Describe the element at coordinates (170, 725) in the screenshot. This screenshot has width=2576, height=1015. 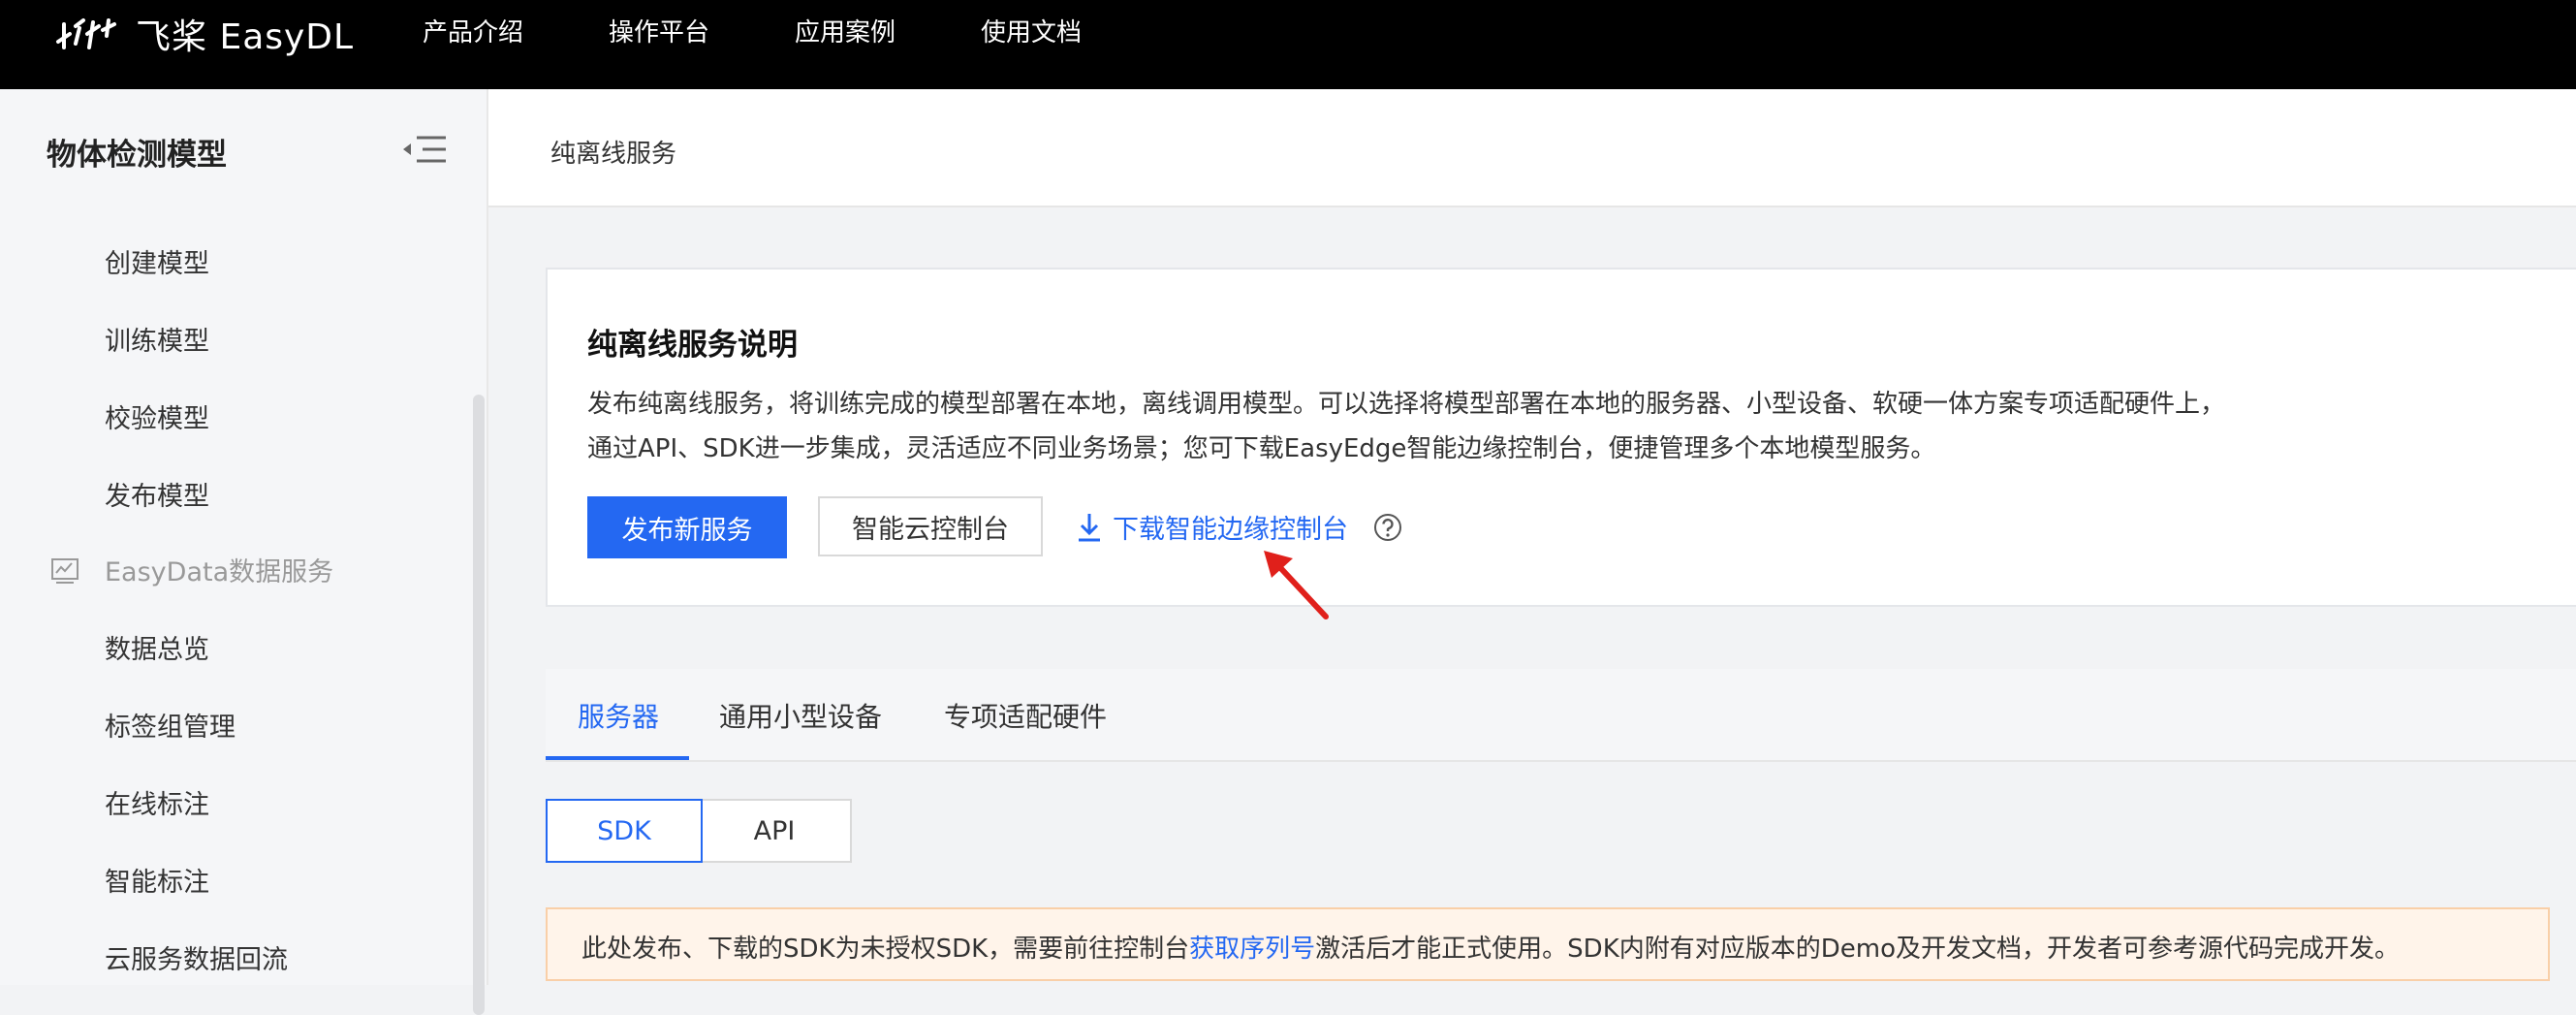
I see `sidebar-item-label-group: 标签组管理` at that location.